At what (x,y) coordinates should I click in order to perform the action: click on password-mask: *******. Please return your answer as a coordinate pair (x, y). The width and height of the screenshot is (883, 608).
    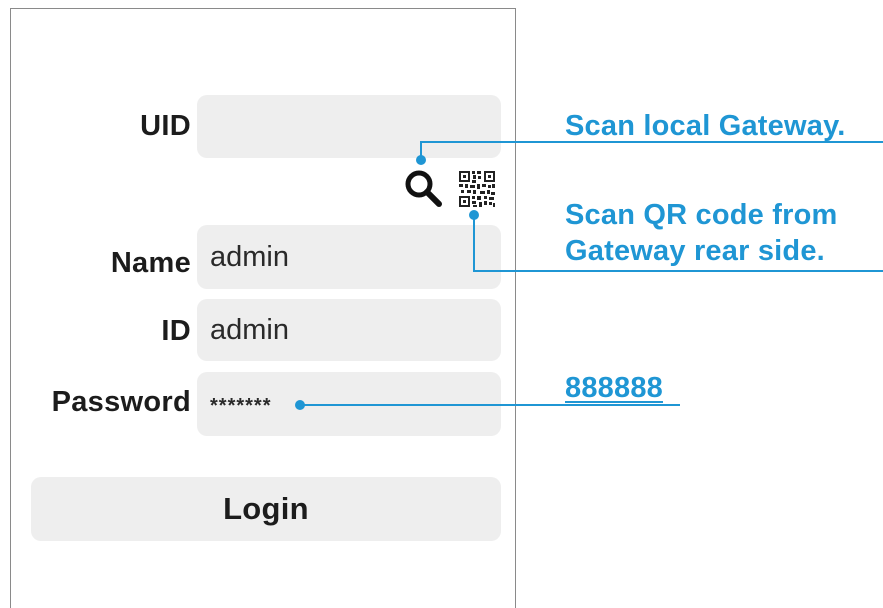
    Looking at the image, I should click on (241, 405).